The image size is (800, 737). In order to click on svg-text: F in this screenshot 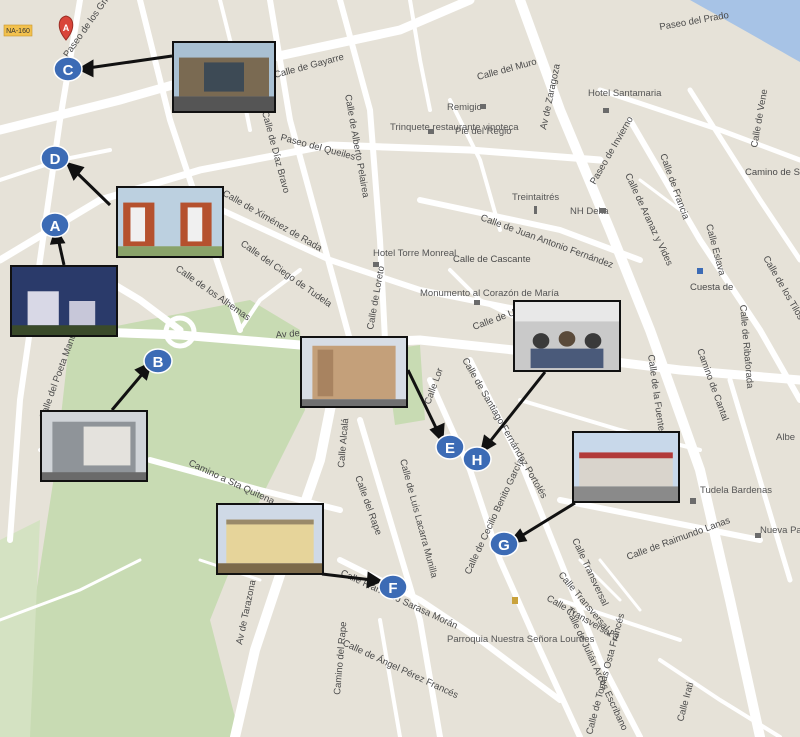, I will do `click(392, 588)`.